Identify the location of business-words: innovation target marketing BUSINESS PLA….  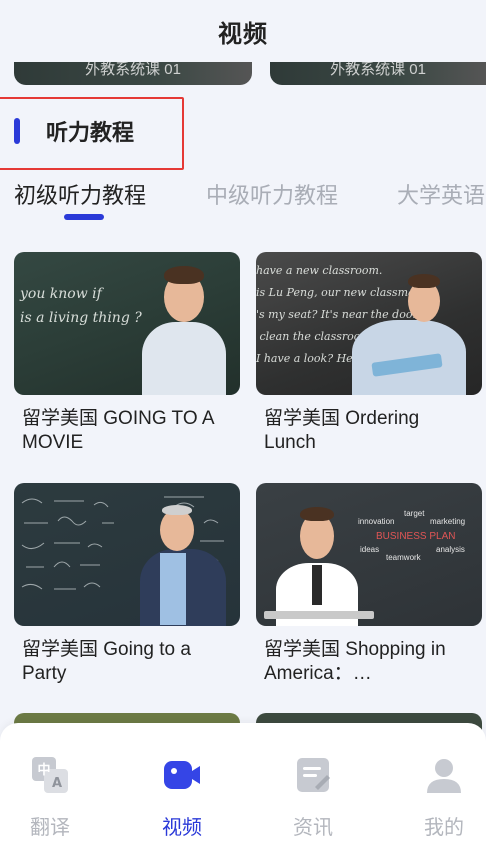
(412, 535).